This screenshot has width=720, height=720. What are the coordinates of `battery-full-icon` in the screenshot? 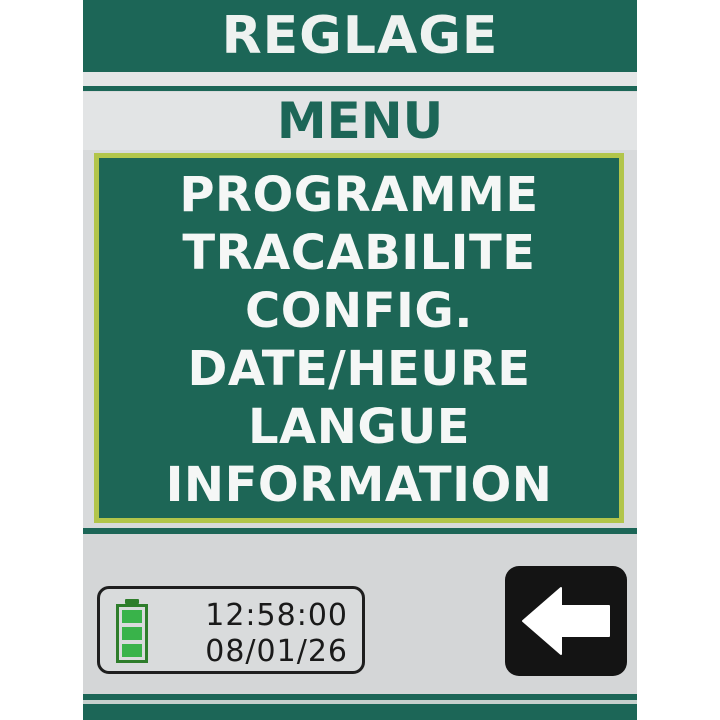 It's located at (132, 631).